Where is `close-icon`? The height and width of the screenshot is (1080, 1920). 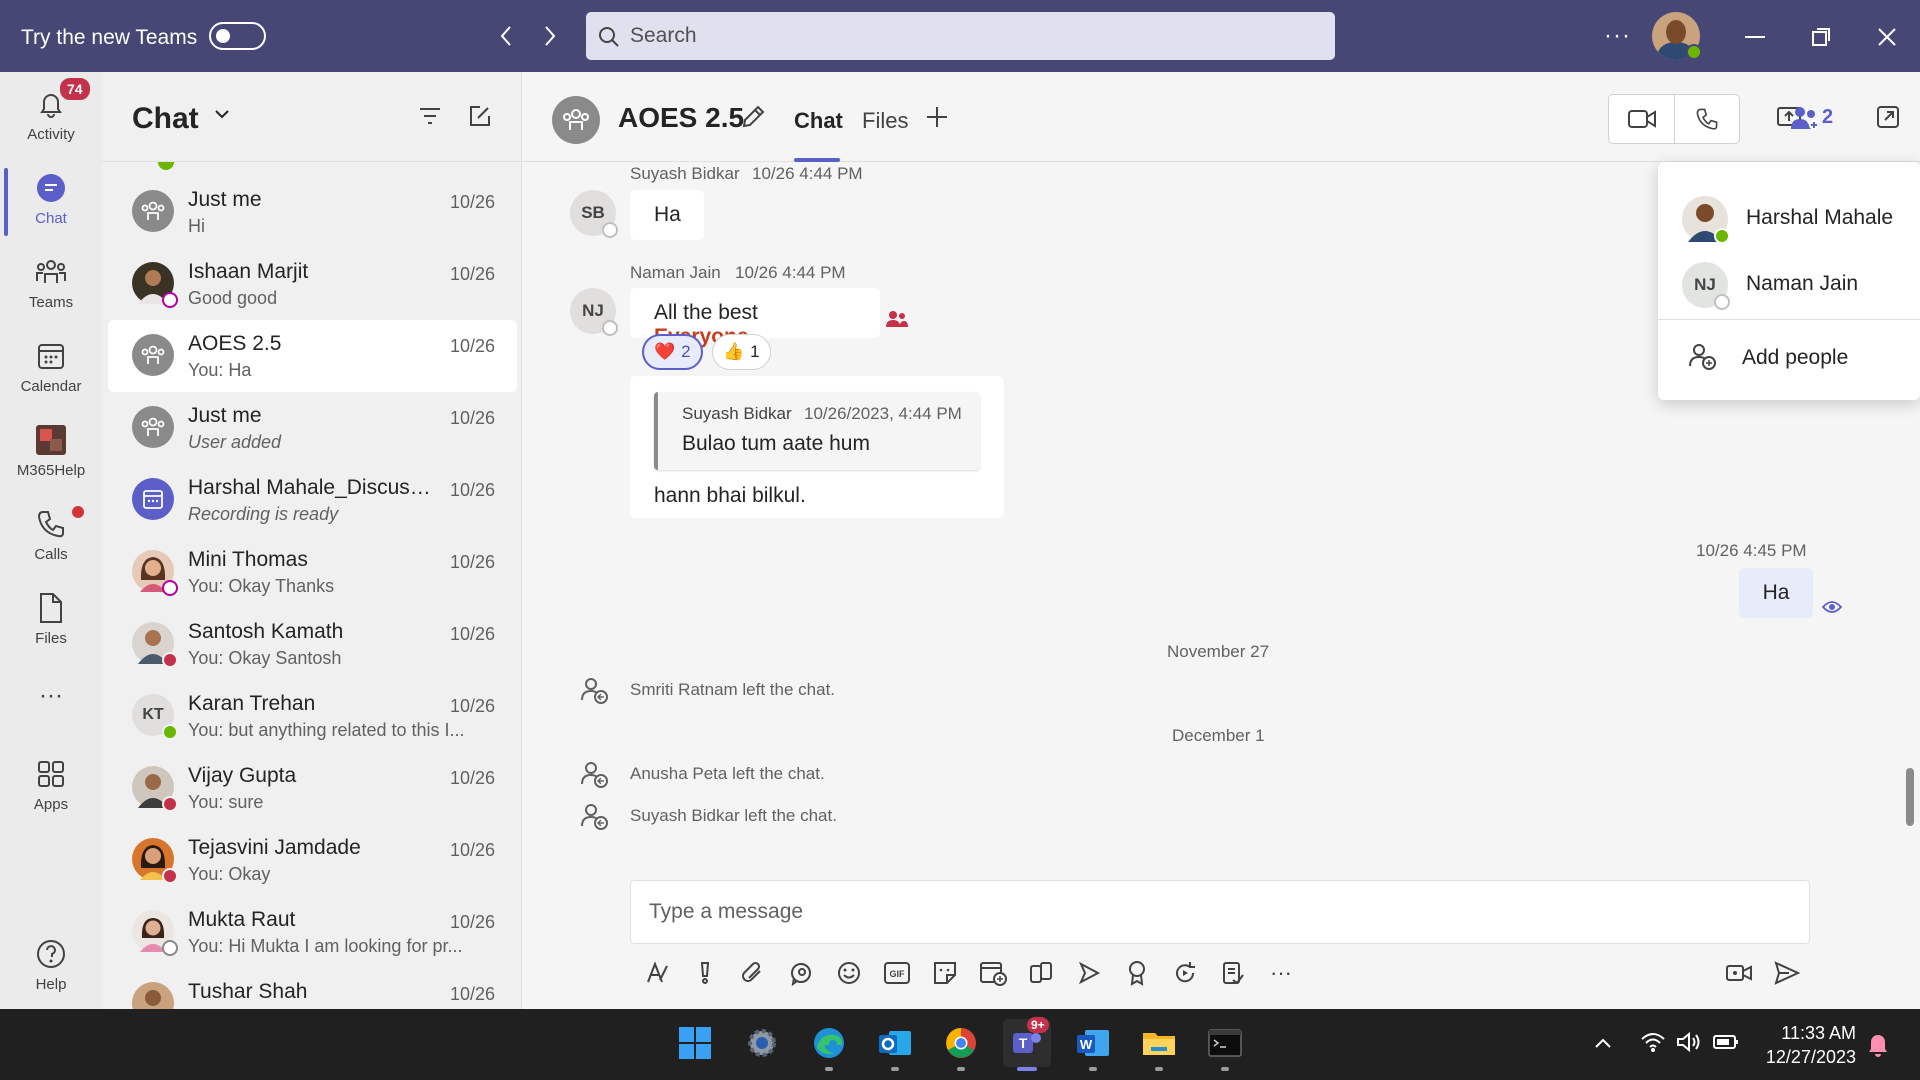 close-icon is located at coordinates (1887, 37).